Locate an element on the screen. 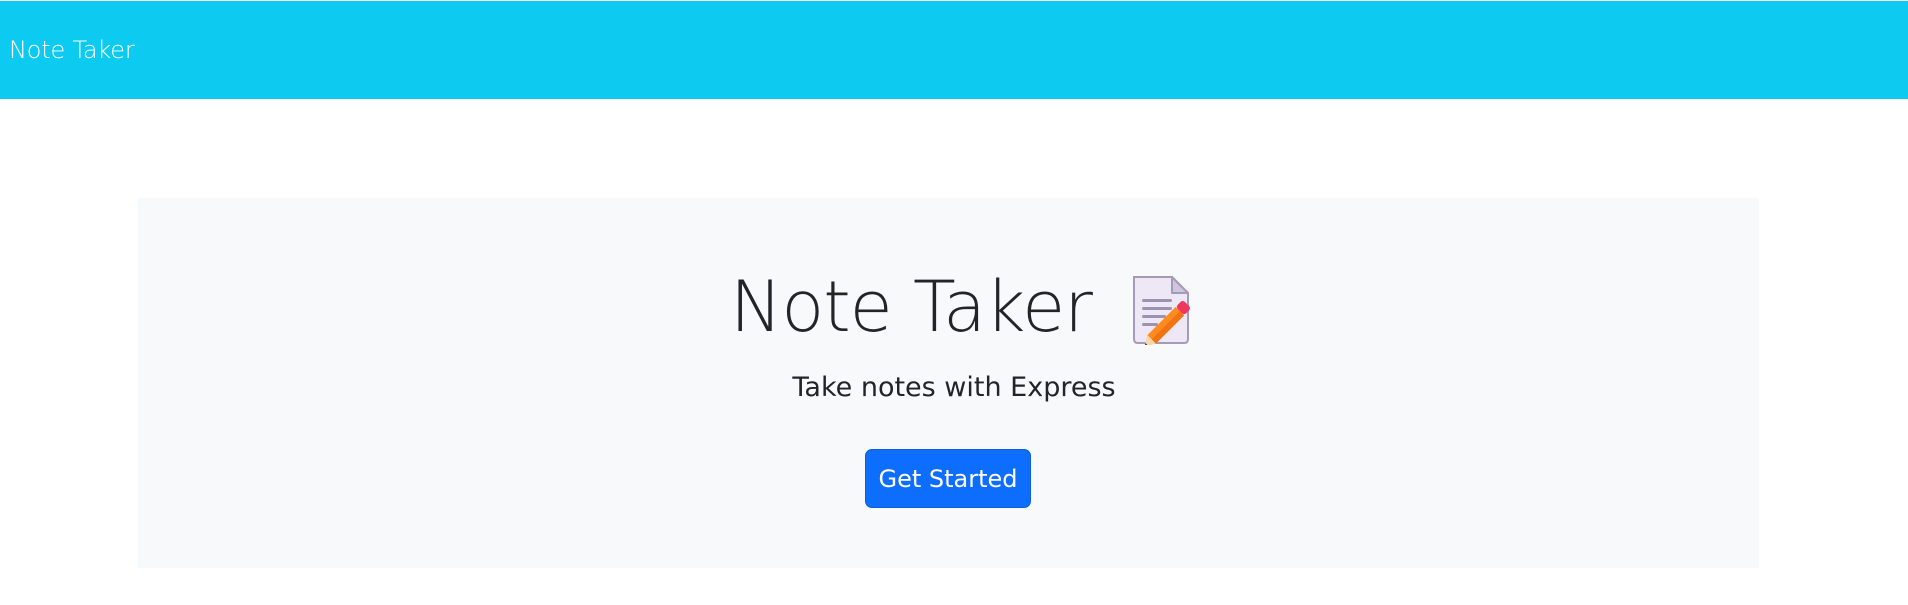  get-started-button: Get Started is located at coordinates (948, 478).